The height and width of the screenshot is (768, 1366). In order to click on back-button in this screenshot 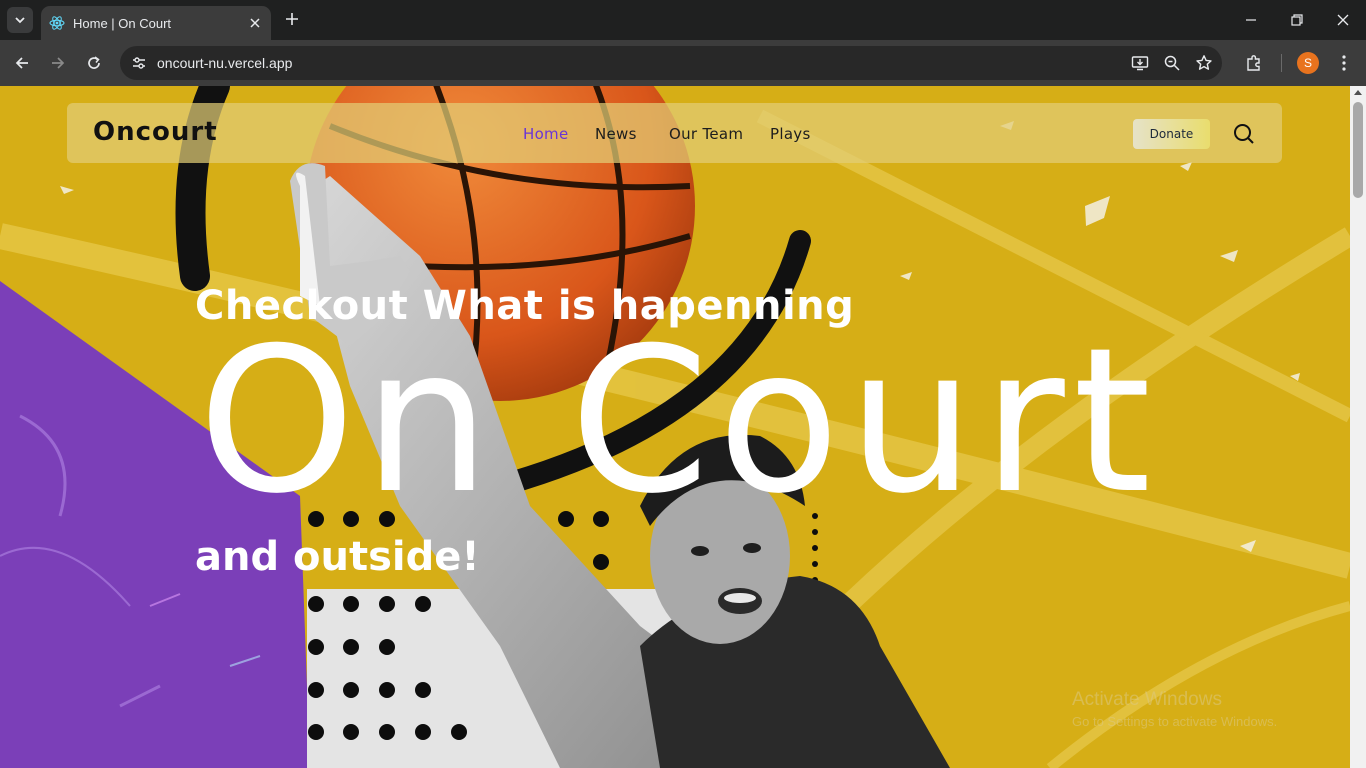, I will do `click(22, 63)`.